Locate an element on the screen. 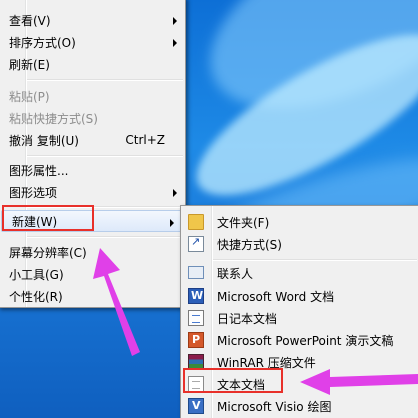  submenu-item-powerpoint: Microsoft PowerPoint 演示文稿 is located at coordinates (299, 340).